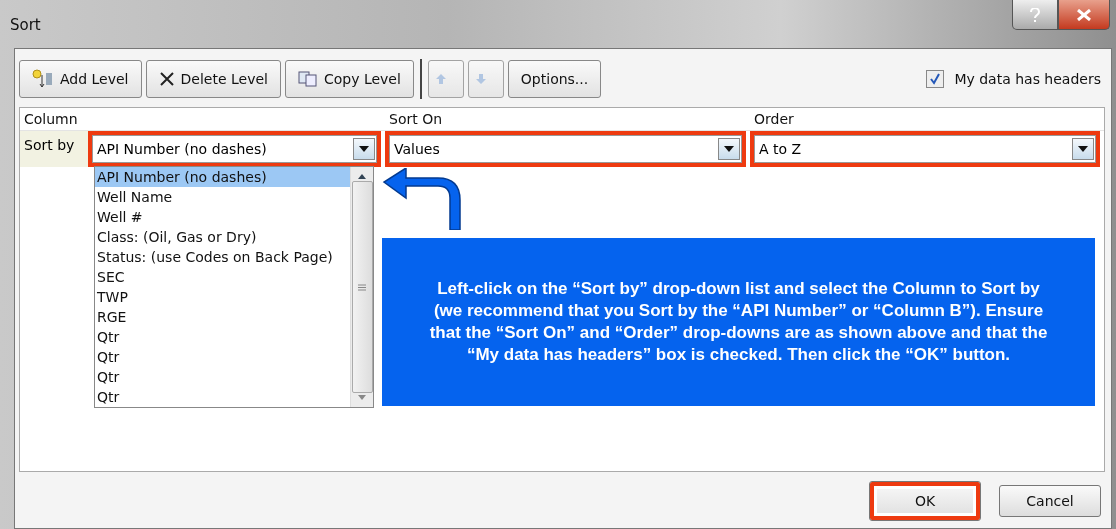 This screenshot has height=529, width=1116. I want to click on dropdown-value: Values, so click(417, 149).